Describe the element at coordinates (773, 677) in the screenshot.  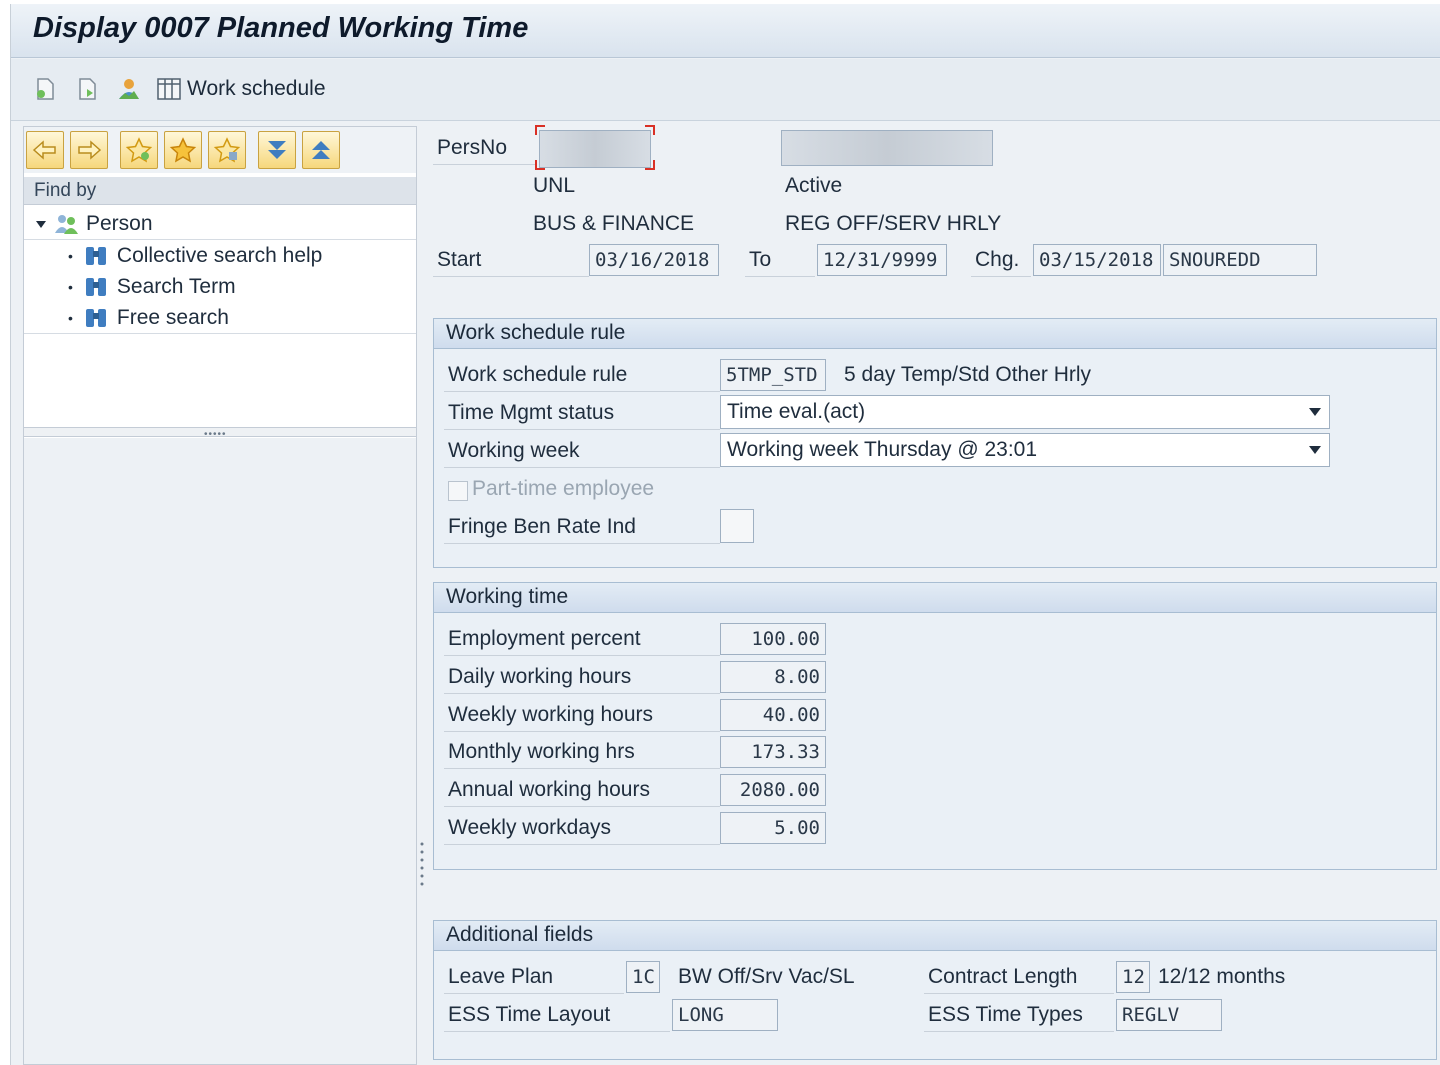
I see `daily-hours-field: 8.00` at that location.